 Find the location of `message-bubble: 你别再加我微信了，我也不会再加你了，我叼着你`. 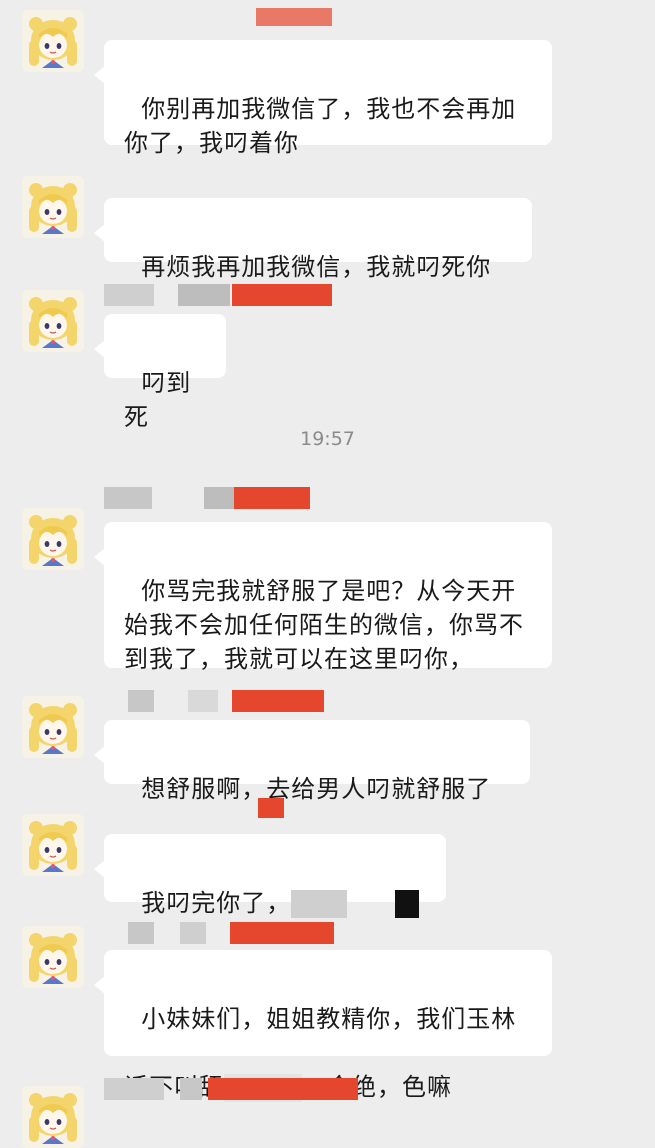

message-bubble: 你别再加我微信了，我也不会再加你了，我叼着你 is located at coordinates (323, 98).